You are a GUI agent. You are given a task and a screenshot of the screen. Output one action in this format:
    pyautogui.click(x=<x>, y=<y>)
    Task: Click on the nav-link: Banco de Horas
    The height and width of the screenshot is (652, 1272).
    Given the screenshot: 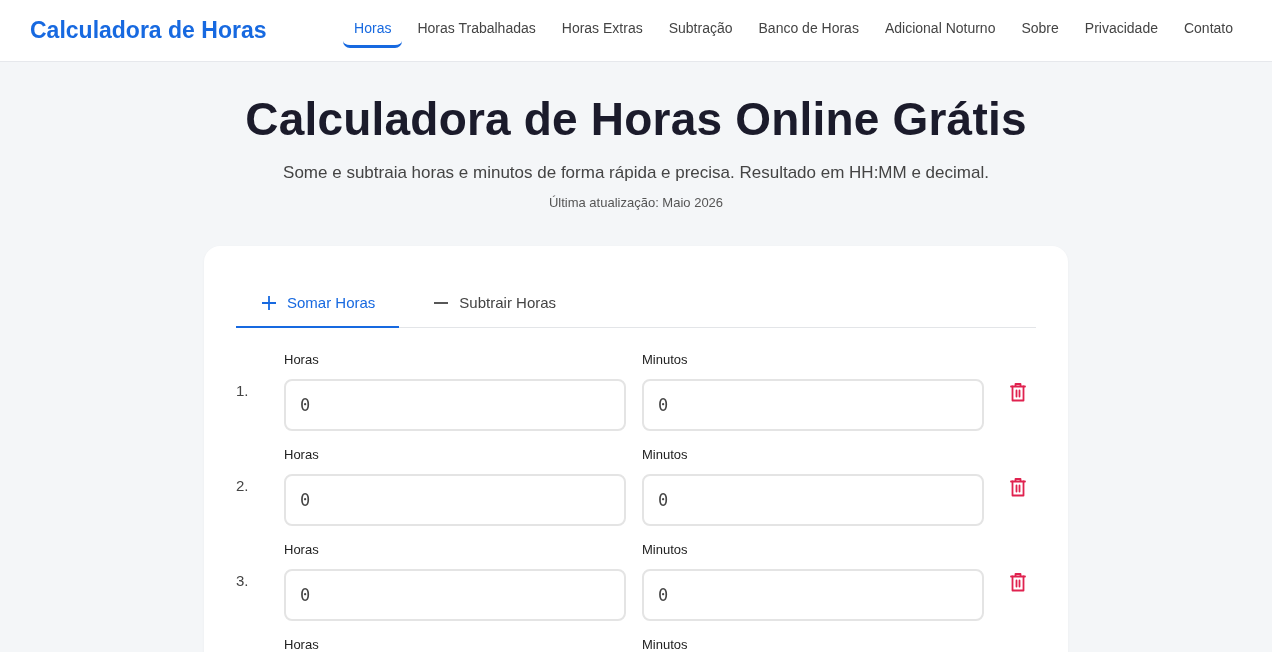 What is the action you would take?
    pyautogui.click(x=808, y=29)
    